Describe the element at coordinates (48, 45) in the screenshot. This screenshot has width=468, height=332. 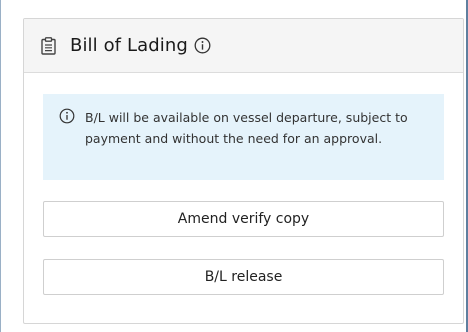
I see `clipboard-icon` at that location.